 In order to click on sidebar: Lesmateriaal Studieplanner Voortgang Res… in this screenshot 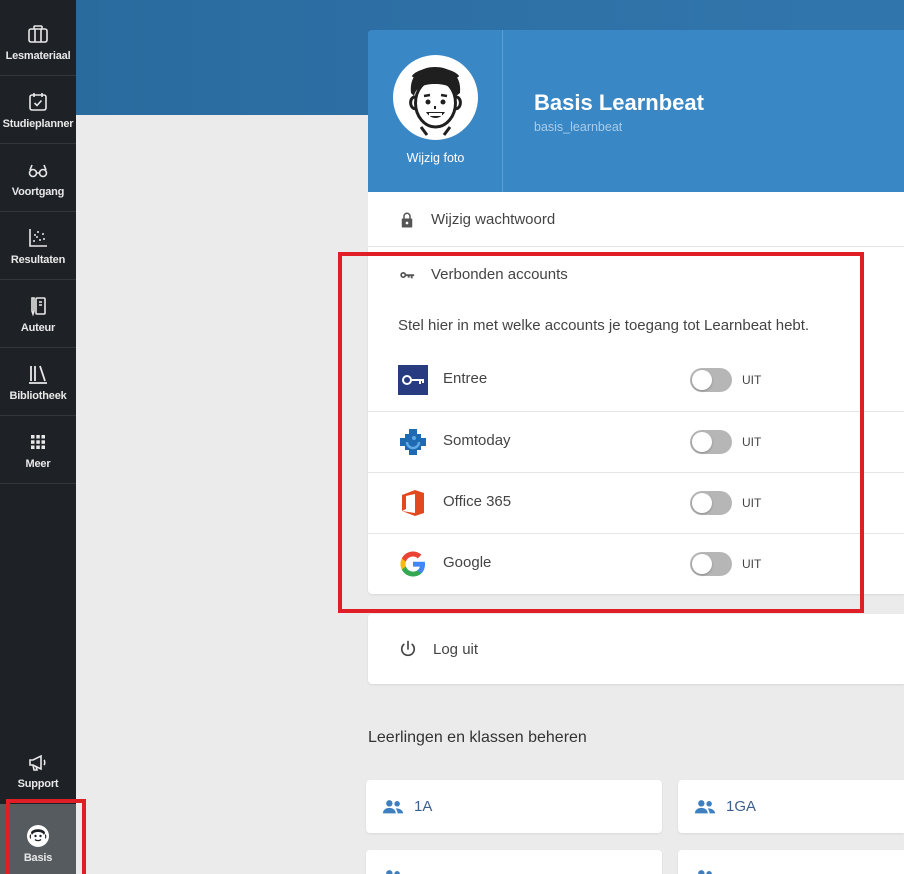, I will do `click(38, 437)`.